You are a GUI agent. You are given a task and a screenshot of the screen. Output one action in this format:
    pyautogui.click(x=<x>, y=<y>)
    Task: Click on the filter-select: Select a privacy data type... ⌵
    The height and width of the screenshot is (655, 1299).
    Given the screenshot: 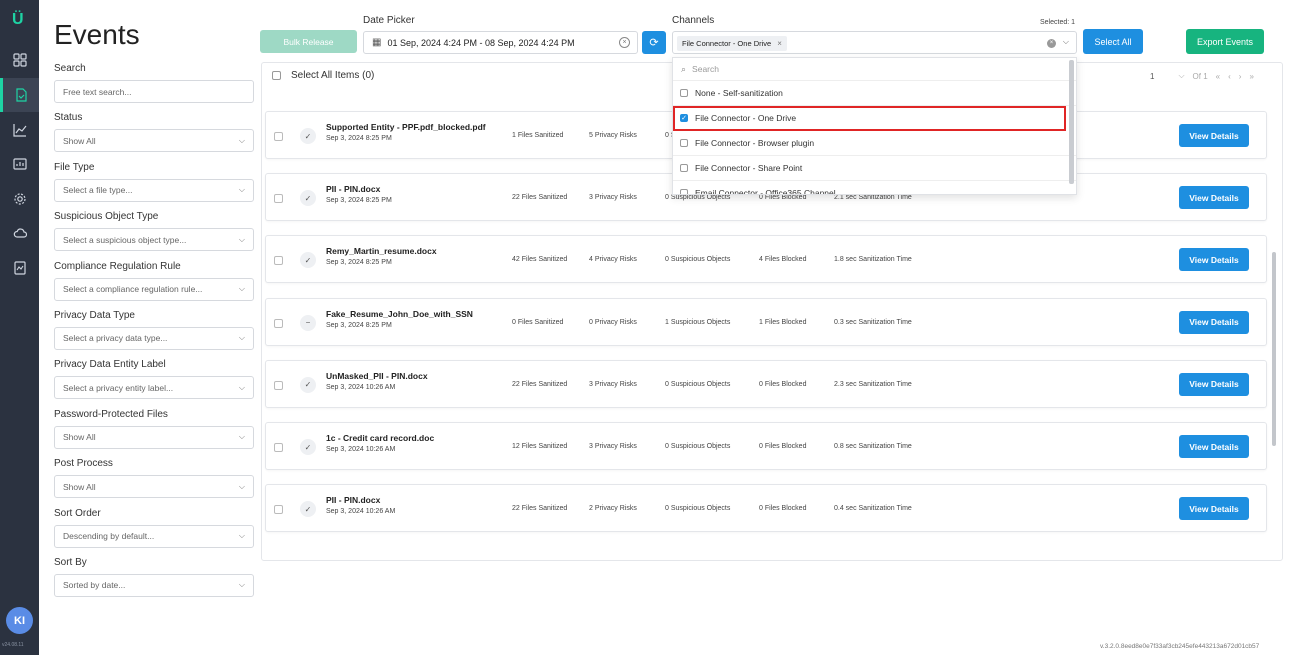 What is the action you would take?
    pyautogui.click(x=154, y=338)
    